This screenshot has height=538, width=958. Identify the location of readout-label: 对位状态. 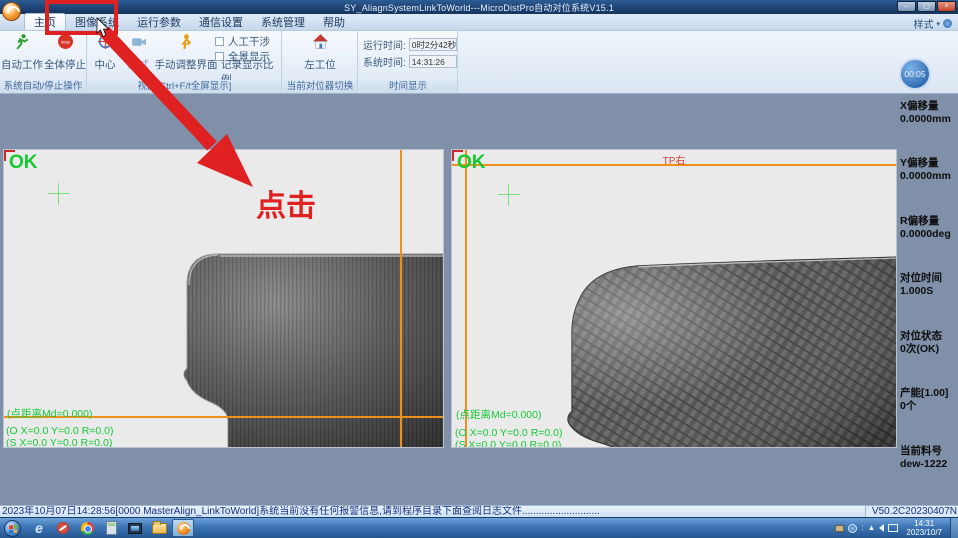
(921, 336).